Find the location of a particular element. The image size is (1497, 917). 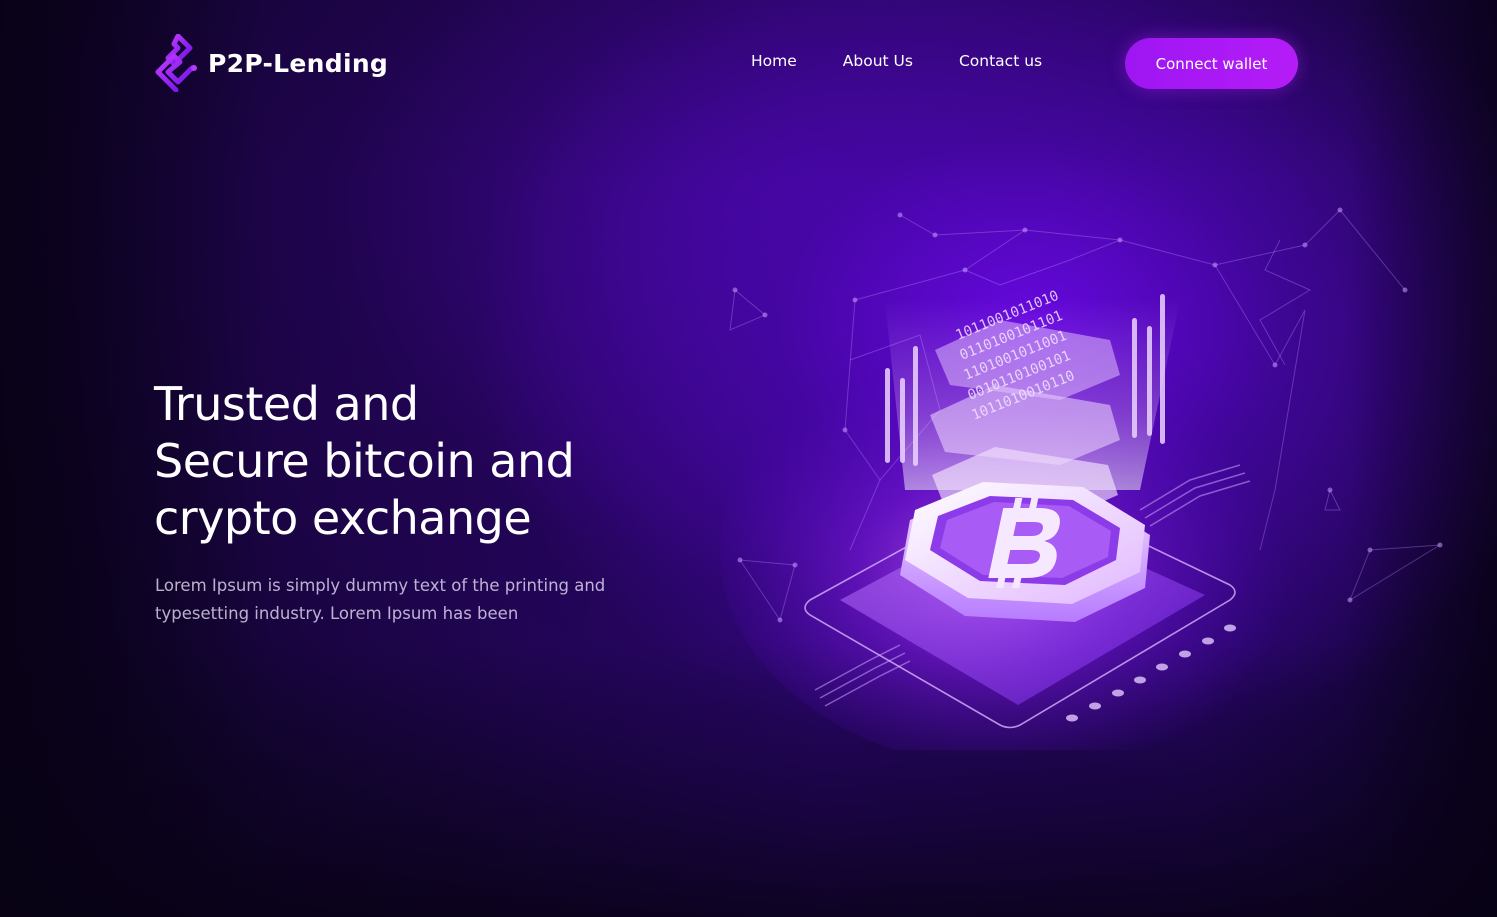

nav-link-home: Home is located at coordinates (774, 61).